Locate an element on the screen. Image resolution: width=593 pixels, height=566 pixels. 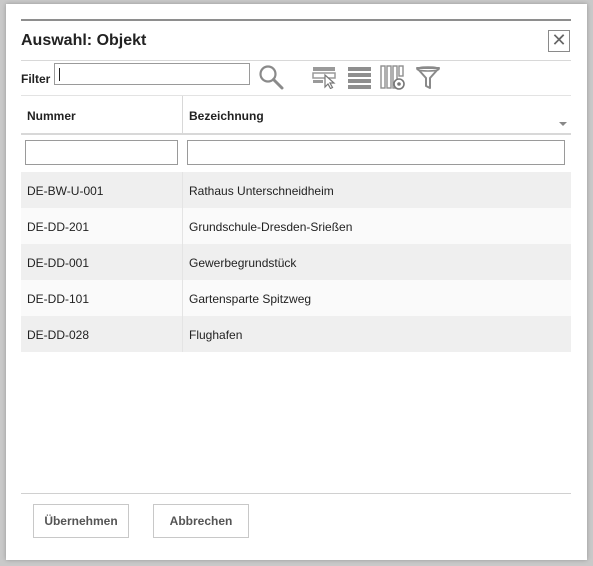
filter-funnel-icon is located at coordinates (428, 78).